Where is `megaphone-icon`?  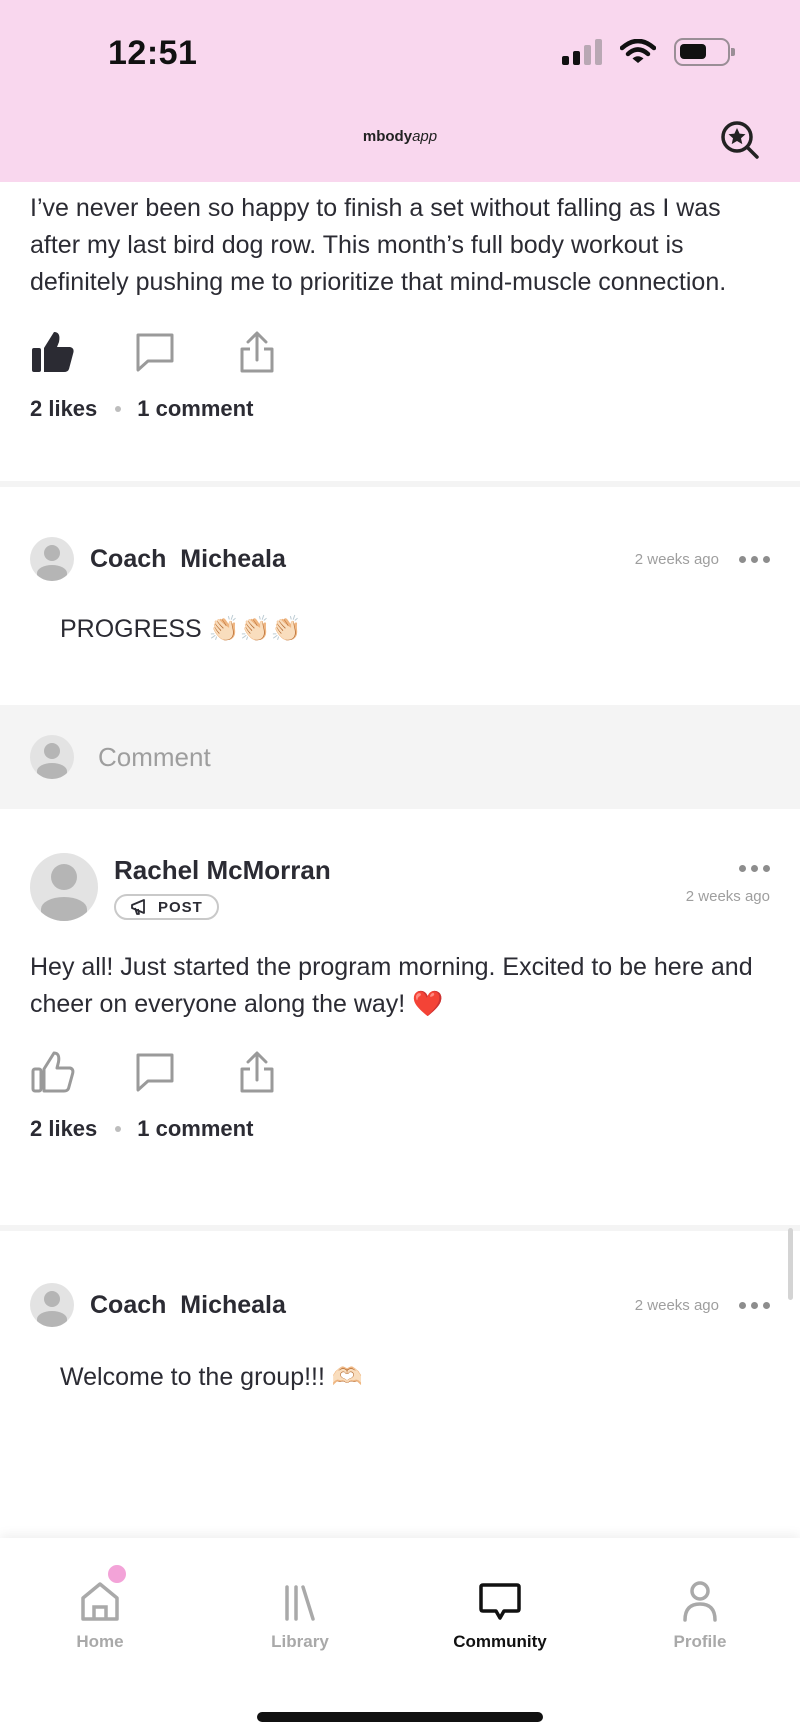 megaphone-icon is located at coordinates (138, 907).